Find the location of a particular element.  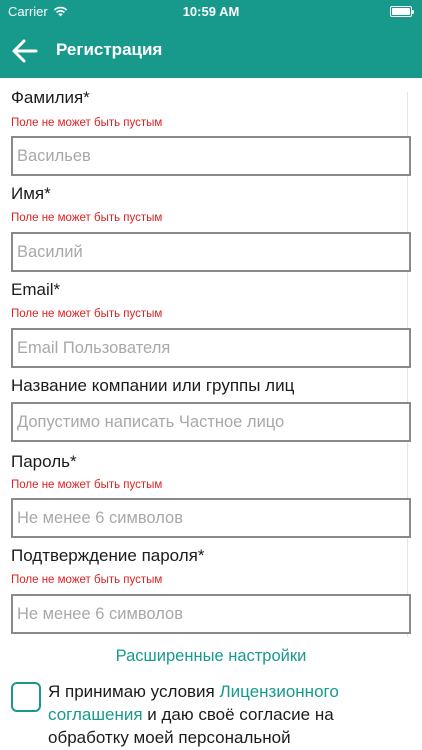

back-button is located at coordinates (25, 51).